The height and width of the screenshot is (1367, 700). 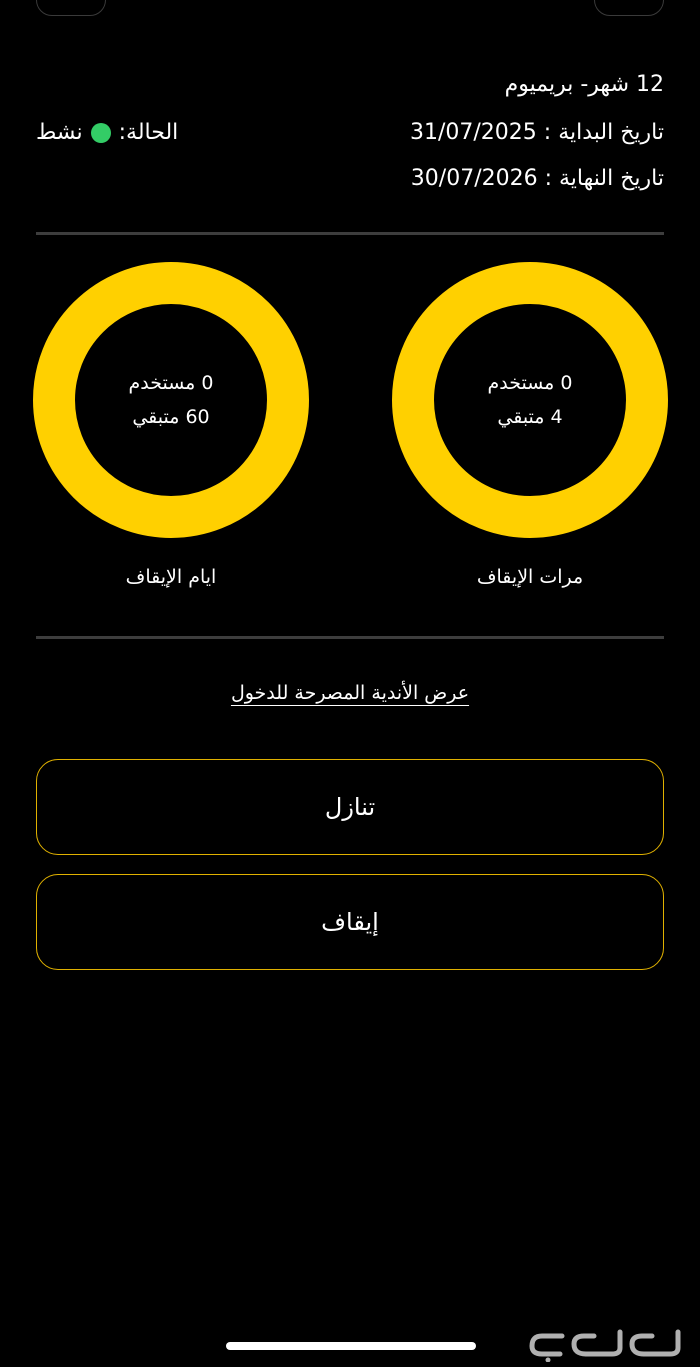 What do you see at coordinates (350, 693) in the screenshot?
I see `allowed-clubs-link: عرض الأندية المصرحة للدخول` at bounding box center [350, 693].